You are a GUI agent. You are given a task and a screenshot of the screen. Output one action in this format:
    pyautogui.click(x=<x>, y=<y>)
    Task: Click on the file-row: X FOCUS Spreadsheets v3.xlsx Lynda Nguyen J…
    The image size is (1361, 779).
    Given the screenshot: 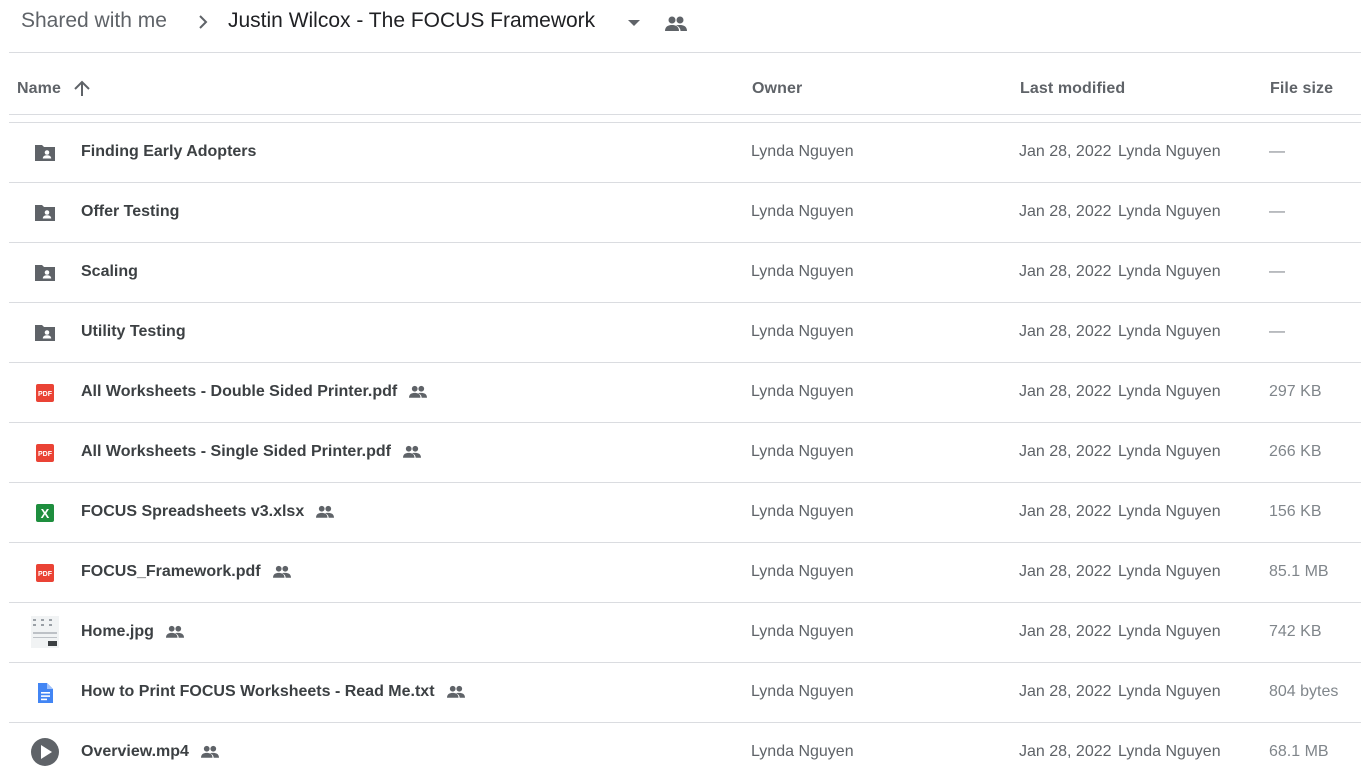 What is the action you would take?
    pyautogui.click(x=685, y=513)
    